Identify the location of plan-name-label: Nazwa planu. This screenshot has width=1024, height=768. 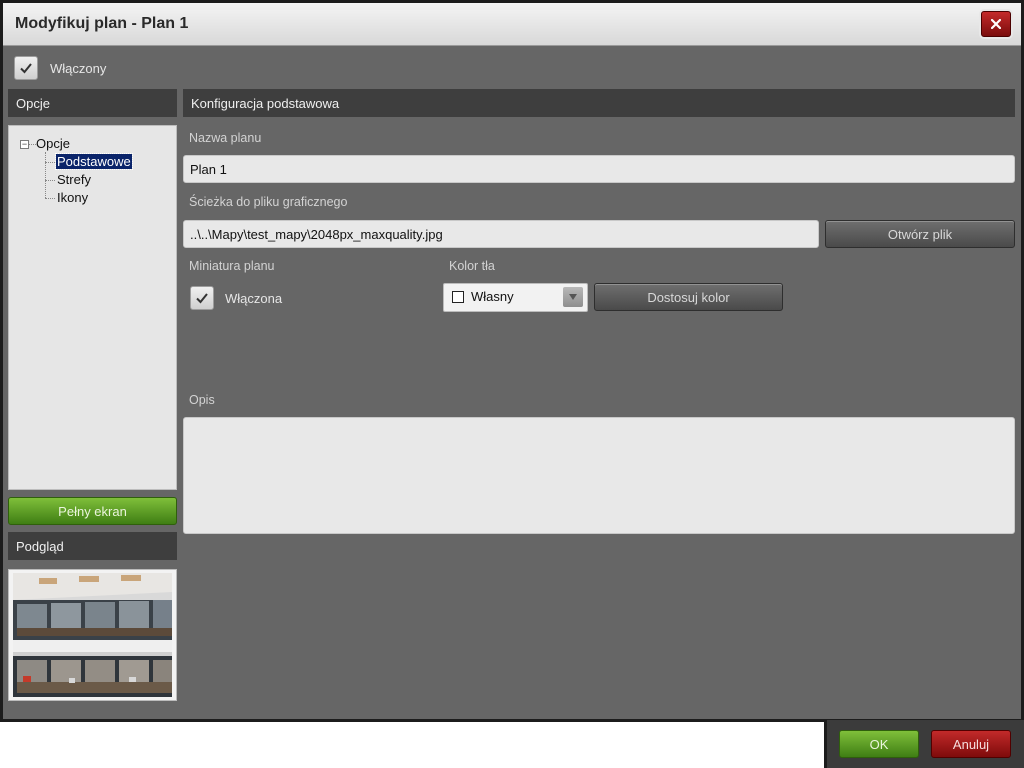
(225, 138).